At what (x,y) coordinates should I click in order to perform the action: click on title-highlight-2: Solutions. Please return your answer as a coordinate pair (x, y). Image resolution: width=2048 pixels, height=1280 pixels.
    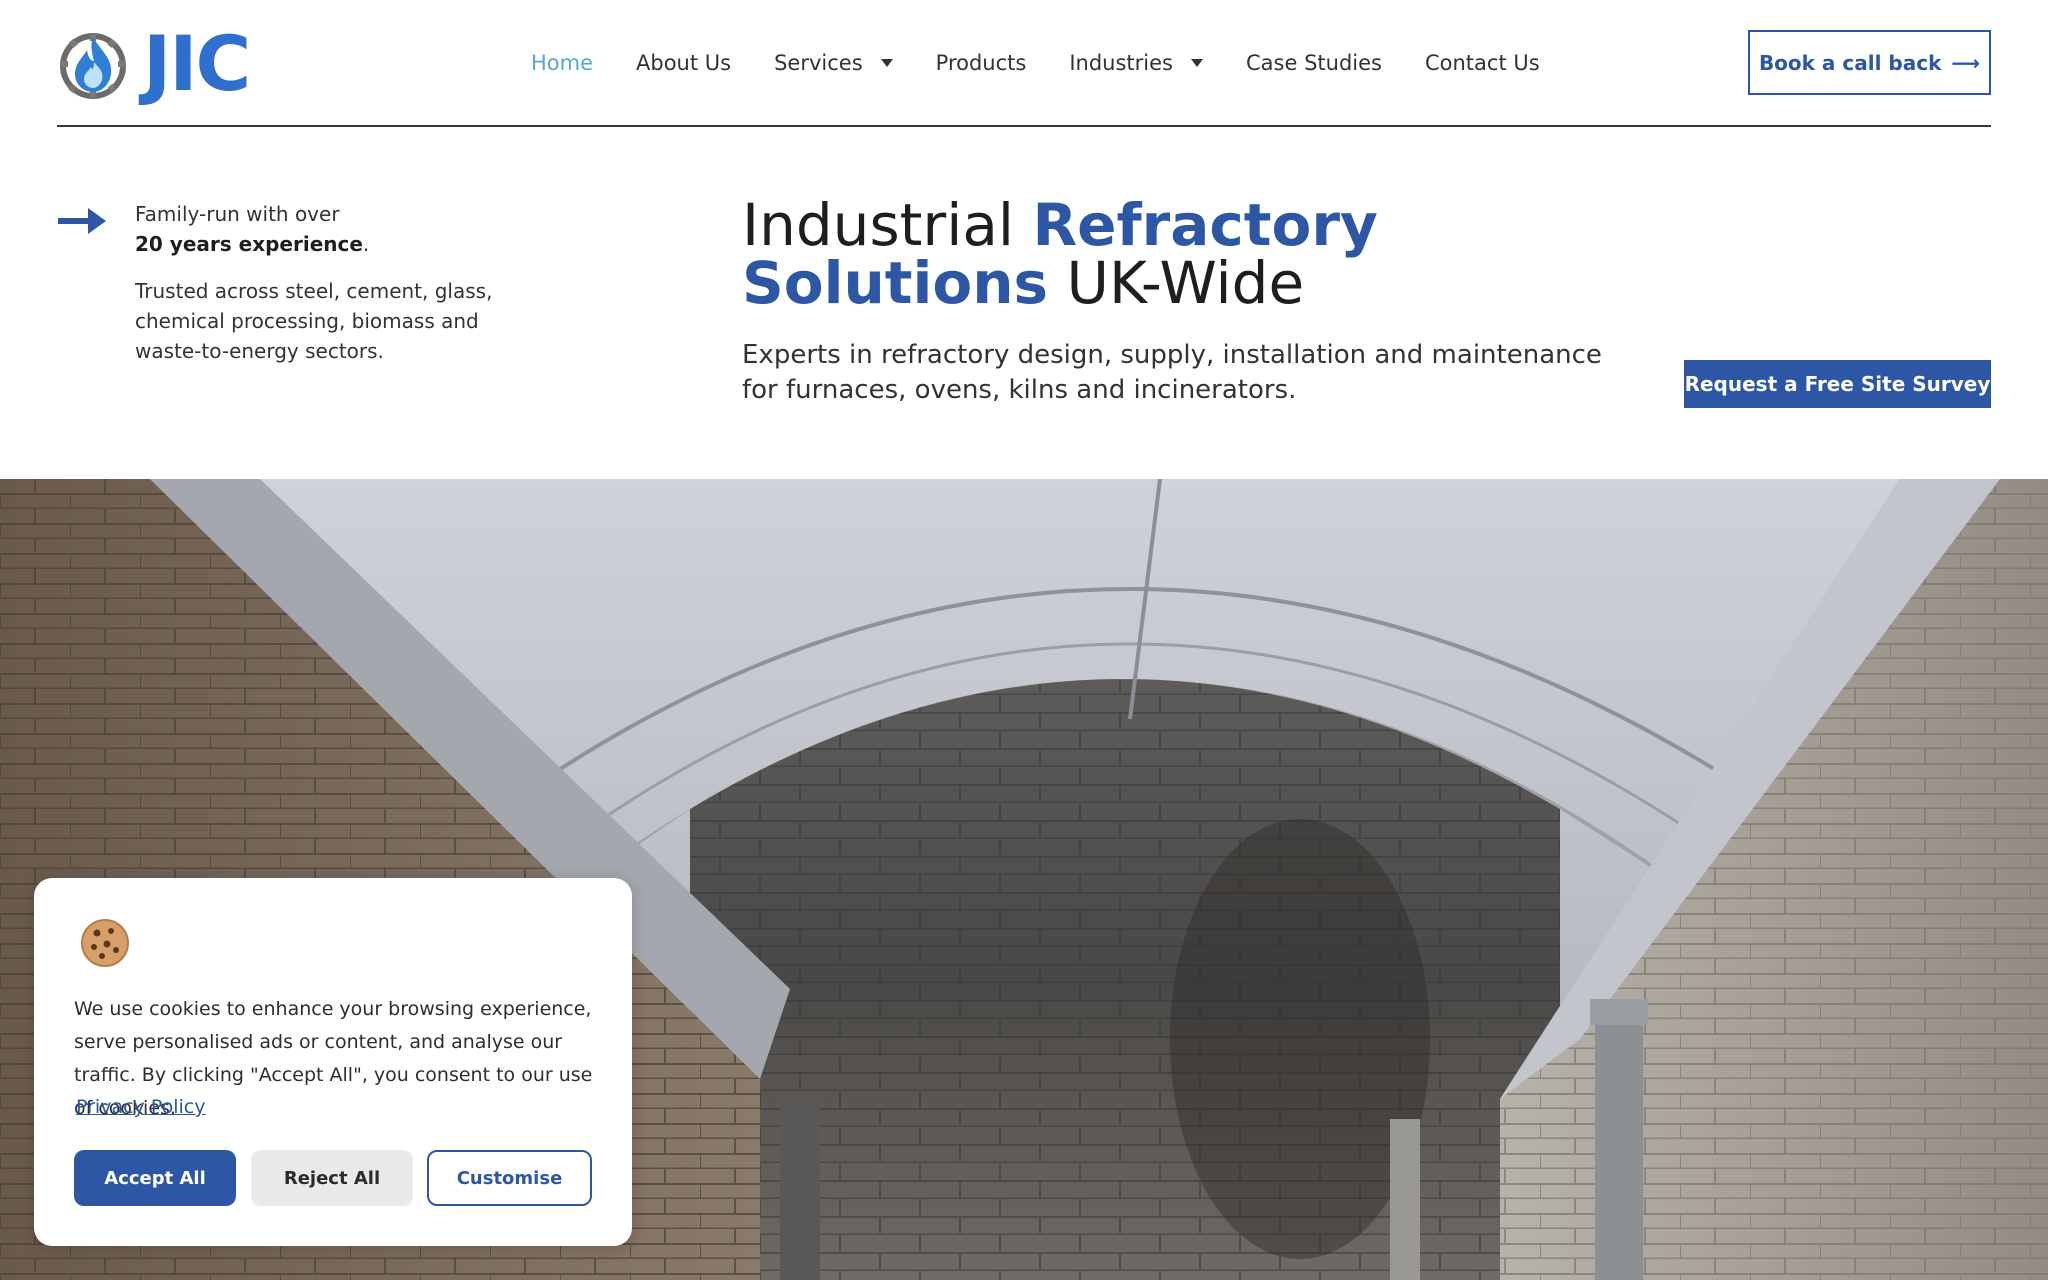
    Looking at the image, I should click on (895, 283).